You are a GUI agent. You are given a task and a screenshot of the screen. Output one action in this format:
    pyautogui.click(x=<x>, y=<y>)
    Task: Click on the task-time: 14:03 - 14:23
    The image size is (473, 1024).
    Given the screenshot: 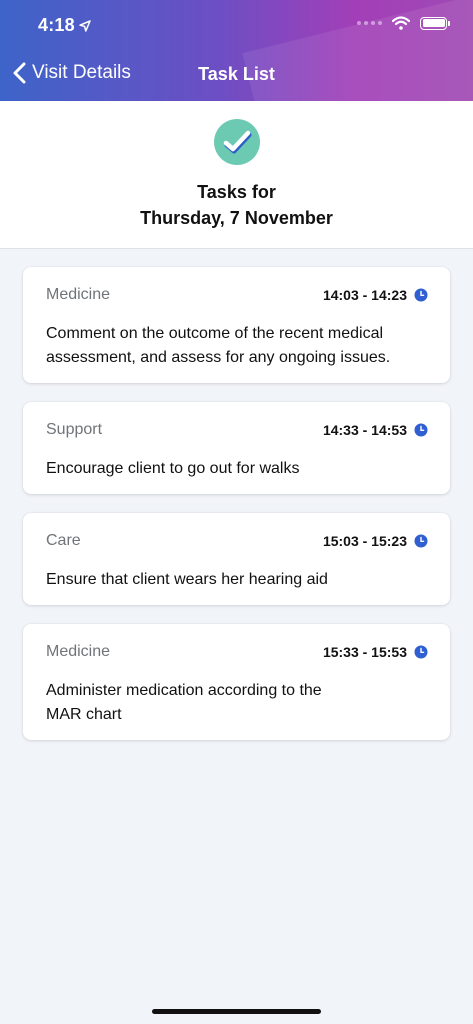 What is the action you would take?
    pyautogui.click(x=375, y=295)
    